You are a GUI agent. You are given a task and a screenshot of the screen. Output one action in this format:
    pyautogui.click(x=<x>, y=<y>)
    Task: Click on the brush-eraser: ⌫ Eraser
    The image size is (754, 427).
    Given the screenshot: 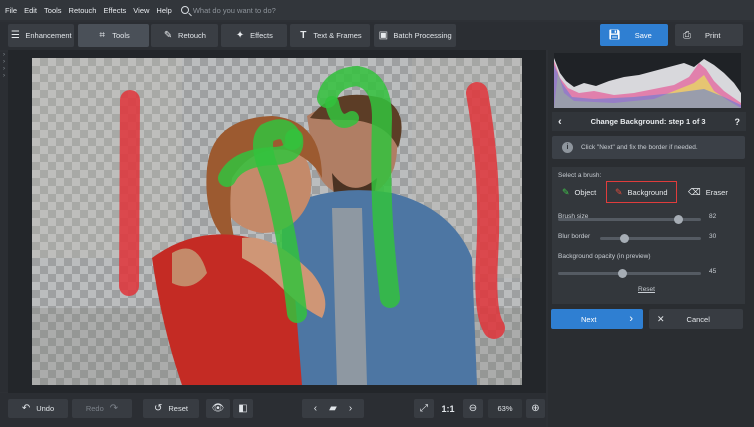 What is the action you would take?
    pyautogui.click(x=708, y=192)
    